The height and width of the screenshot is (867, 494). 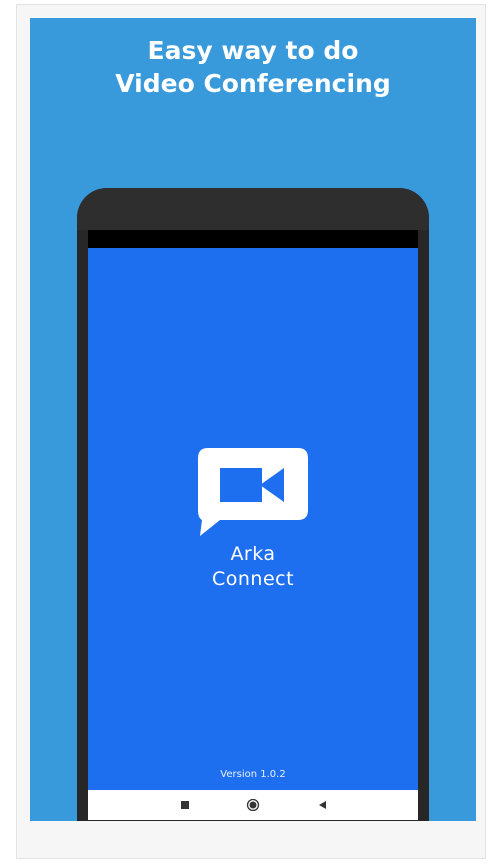 What do you see at coordinates (253, 50) in the screenshot?
I see `headline-line-1: Easy way to do` at bounding box center [253, 50].